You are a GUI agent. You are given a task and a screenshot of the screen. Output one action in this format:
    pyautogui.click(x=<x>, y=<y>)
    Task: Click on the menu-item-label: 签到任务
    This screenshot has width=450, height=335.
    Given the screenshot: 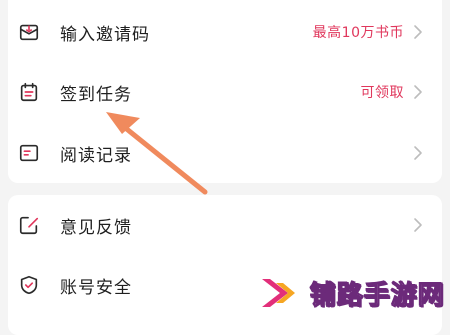 What is the action you would take?
    pyautogui.click(x=96, y=94)
    